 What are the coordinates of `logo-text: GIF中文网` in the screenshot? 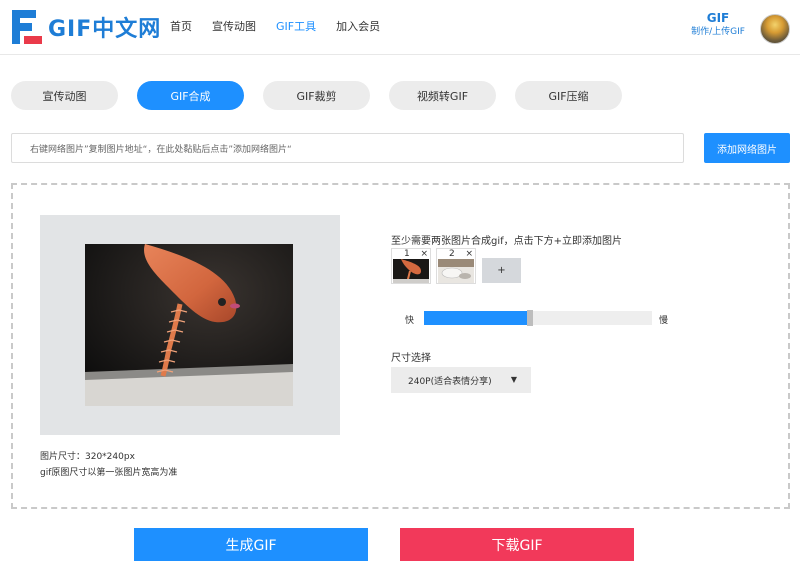 It's located at (105, 29).